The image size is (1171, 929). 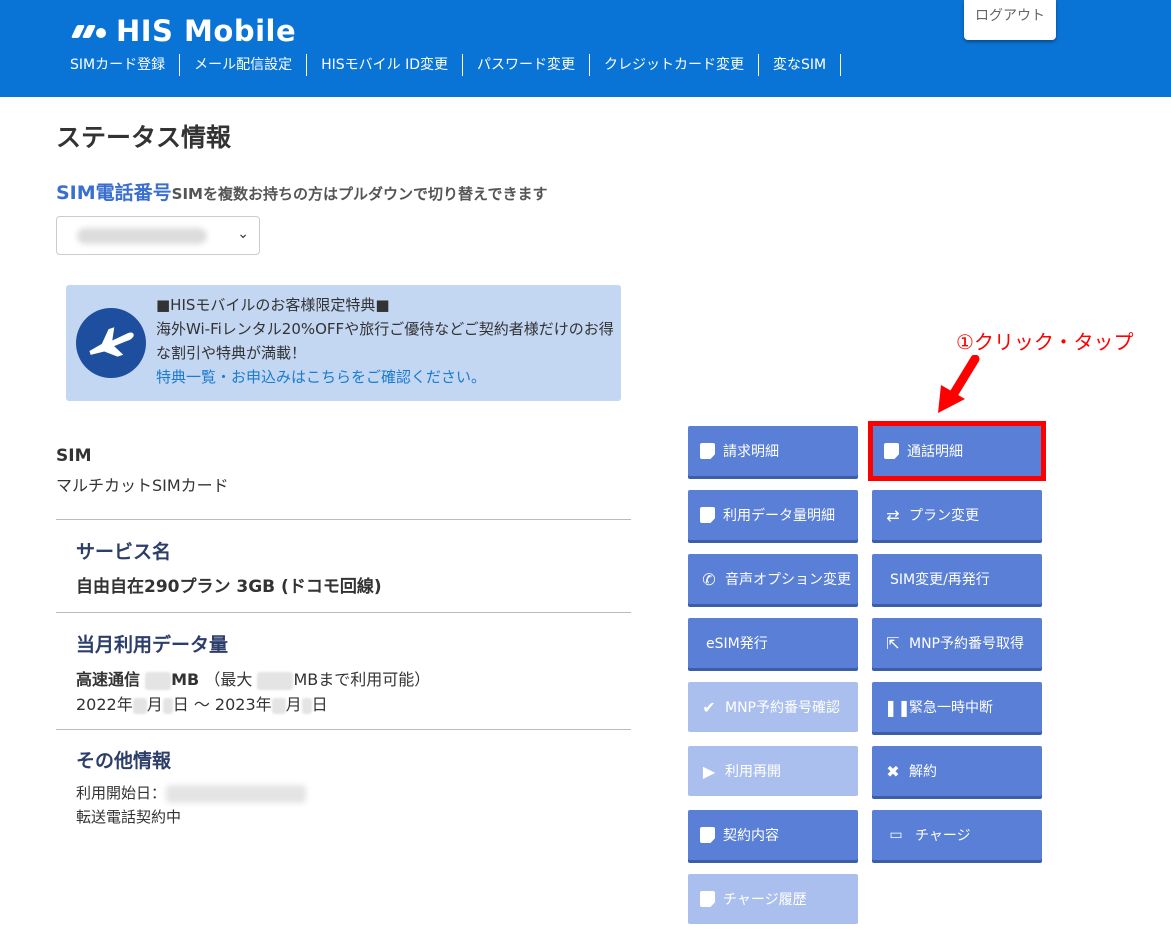 What do you see at coordinates (737, 644) in the screenshot?
I see `button-label: eSIM発行` at bounding box center [737, 644].